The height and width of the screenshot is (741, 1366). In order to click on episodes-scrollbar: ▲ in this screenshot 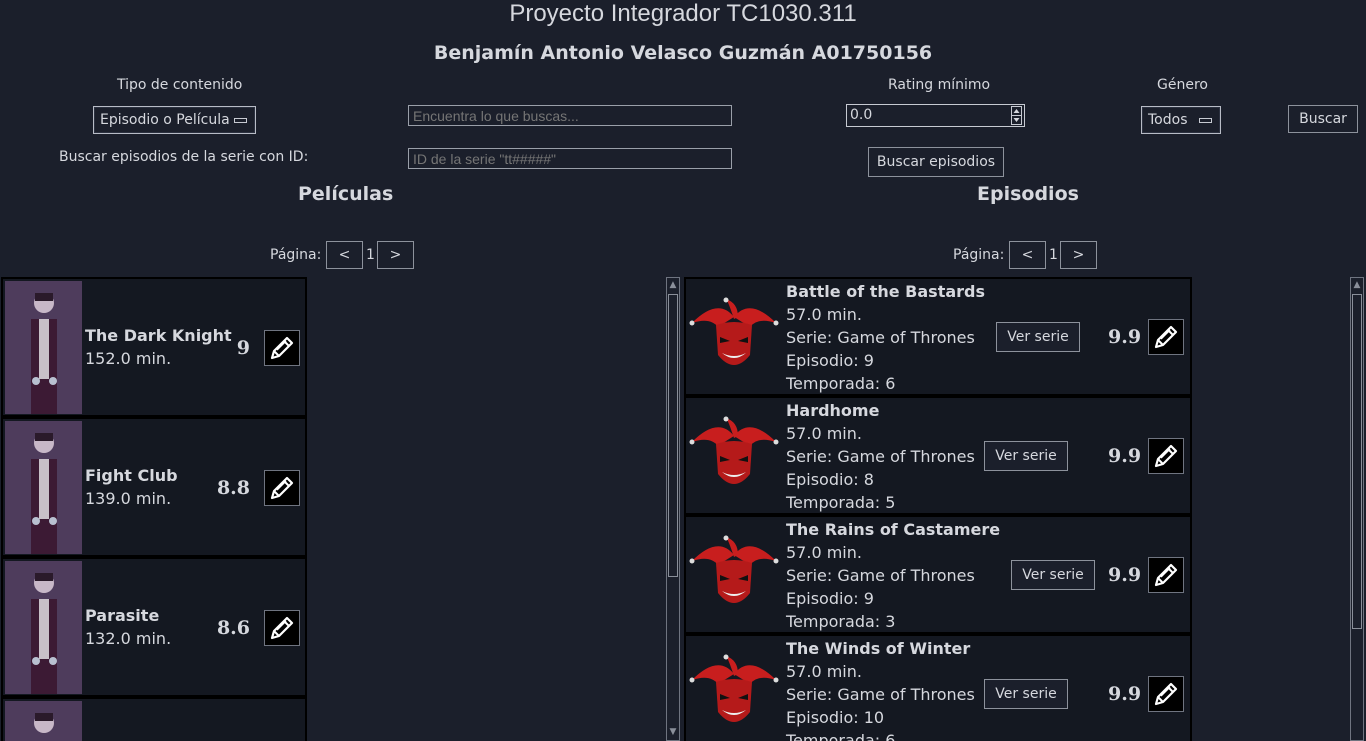, I will do `click(1357, 509)`.